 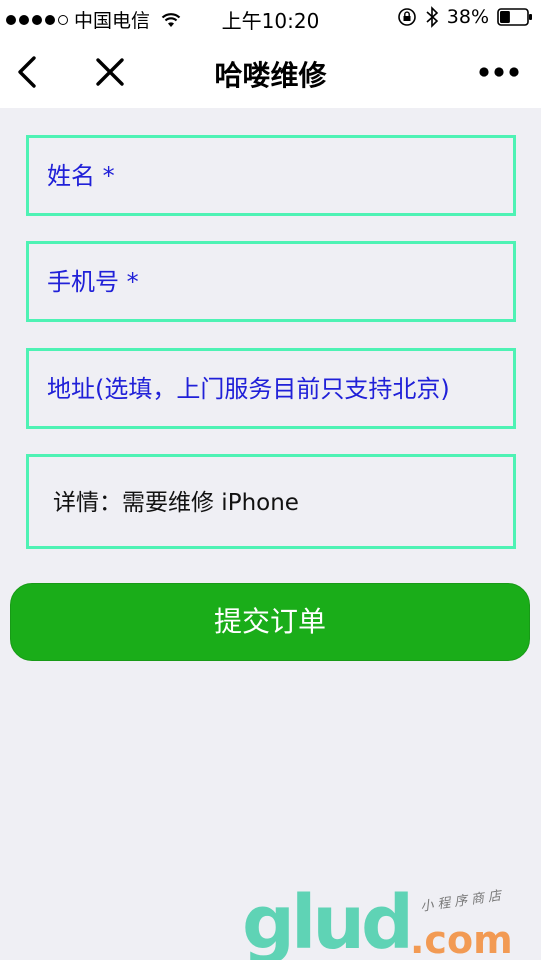 I want to click on more-horizontal-icon, so click(x=499, y=72).